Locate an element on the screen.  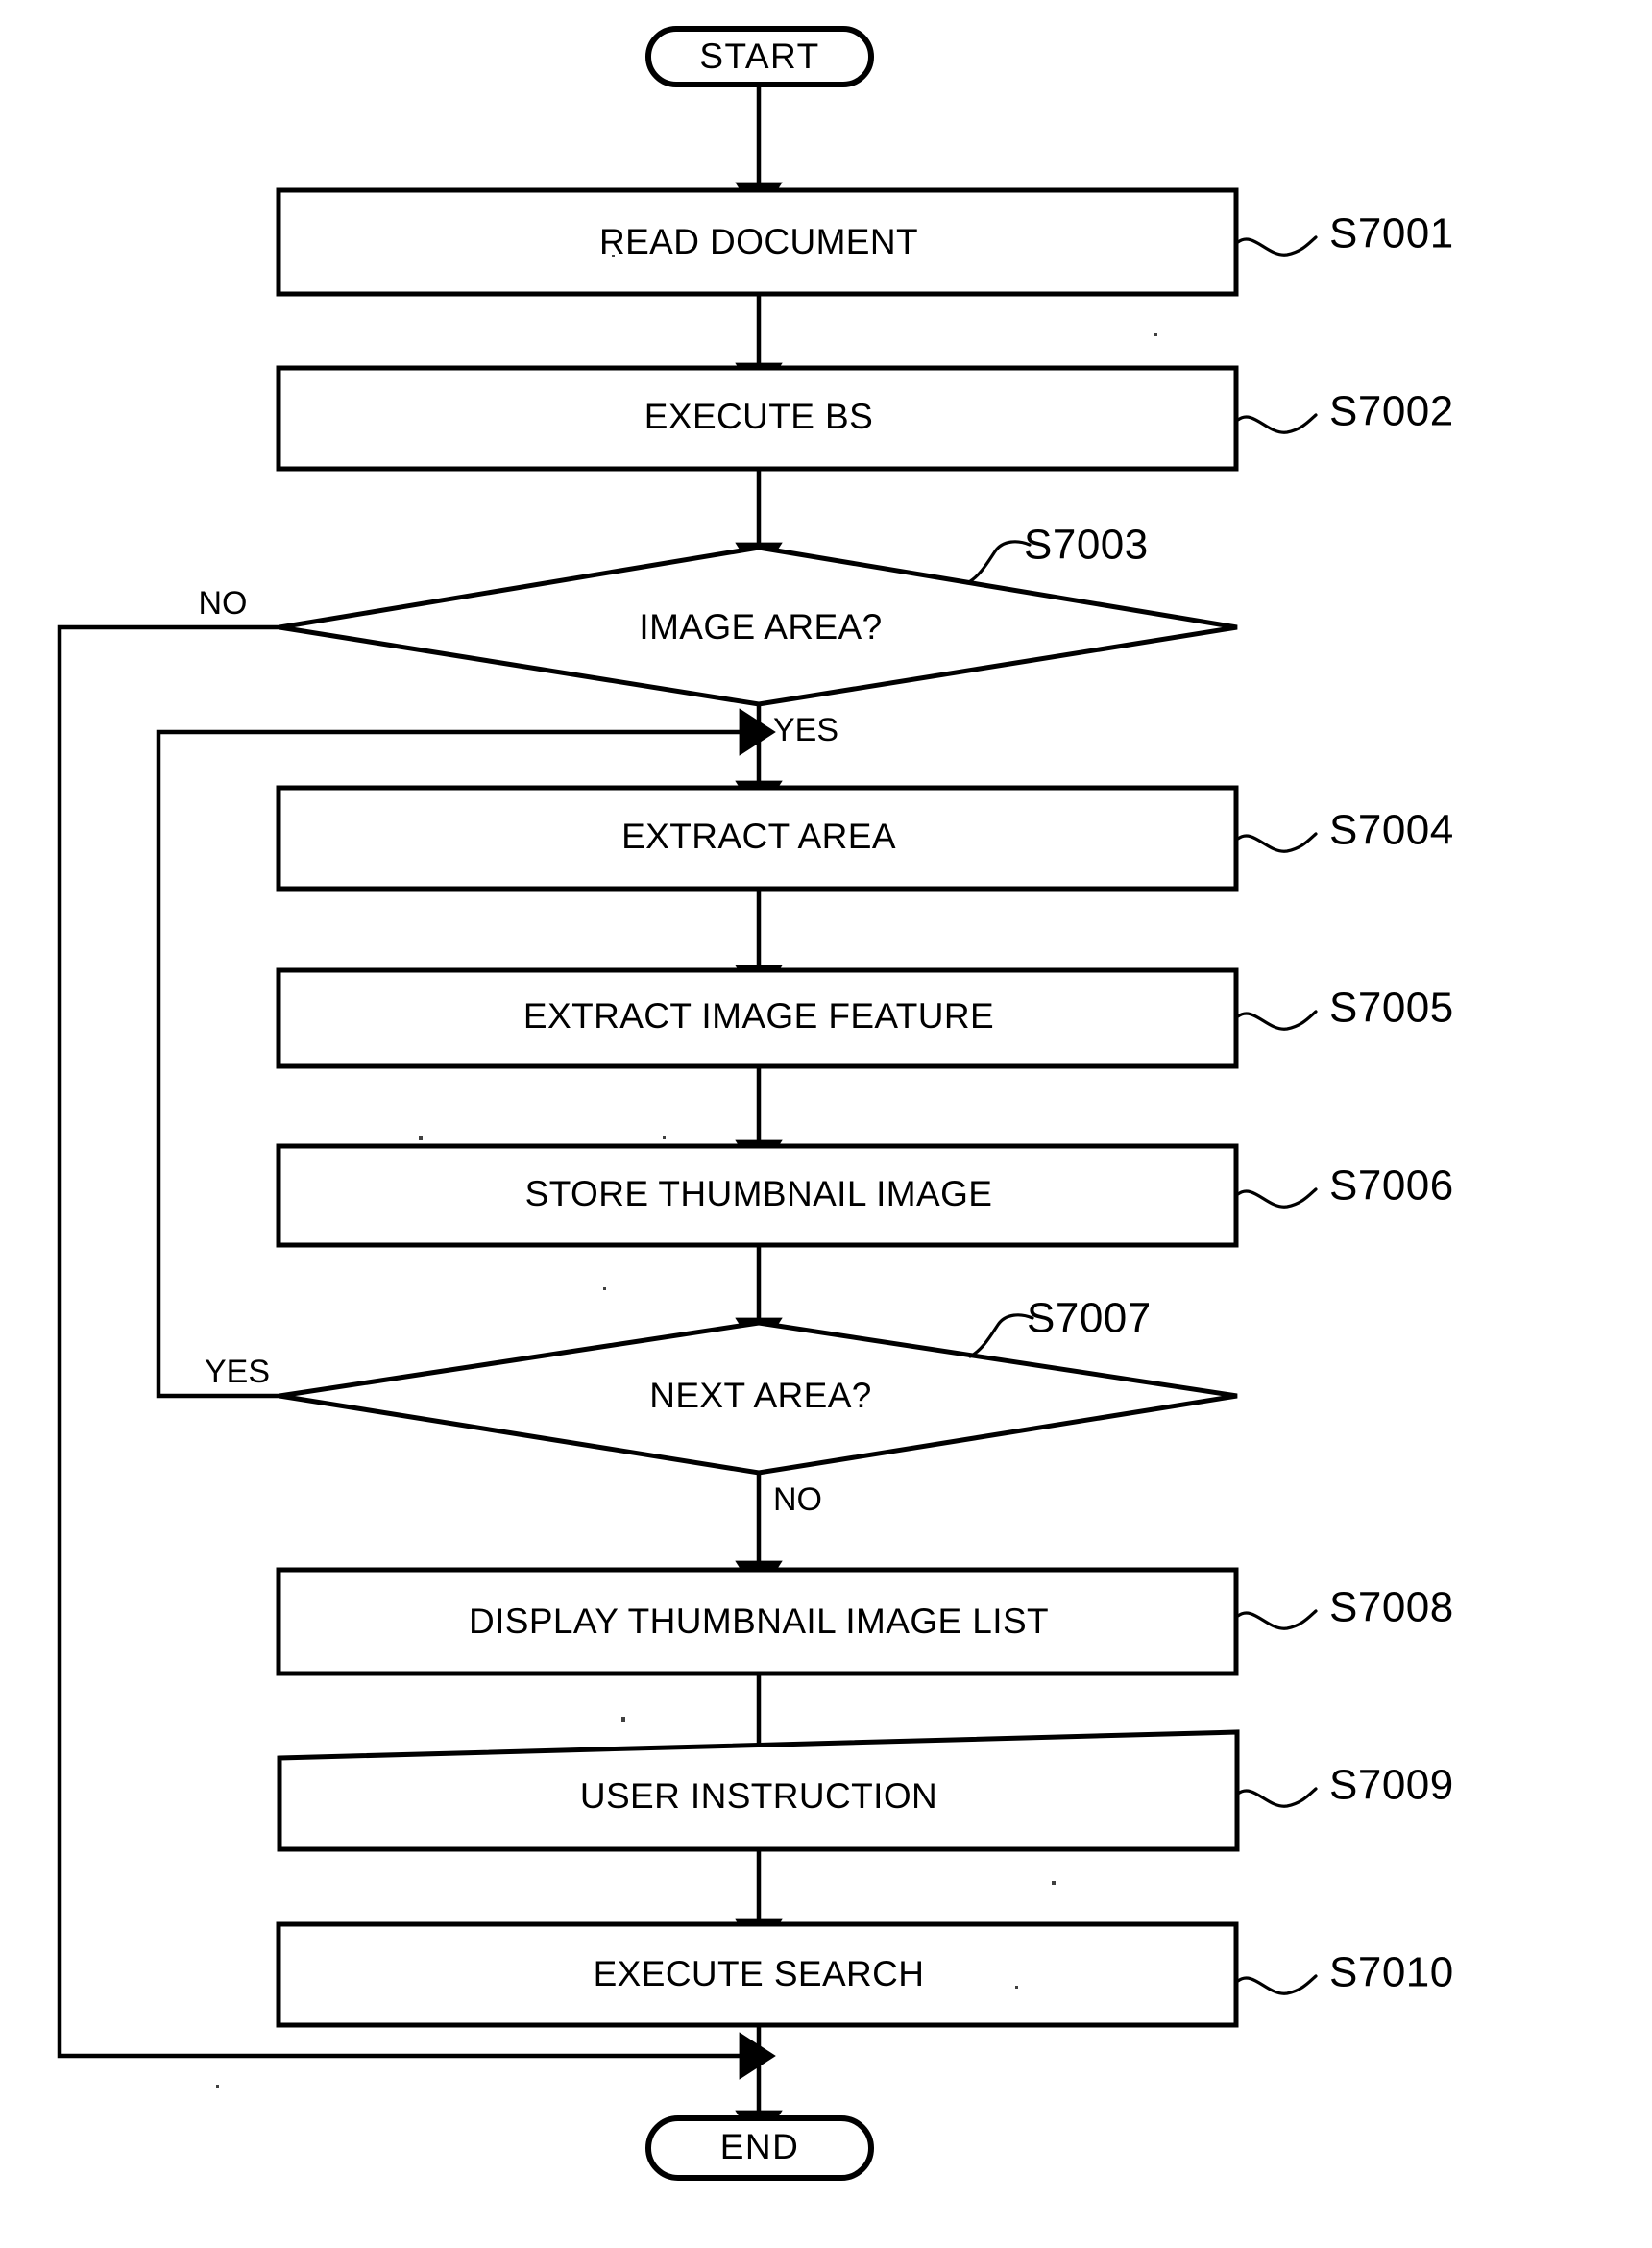
step-label-s7006-text: S7006 is located at coordinates (1391, 1186).